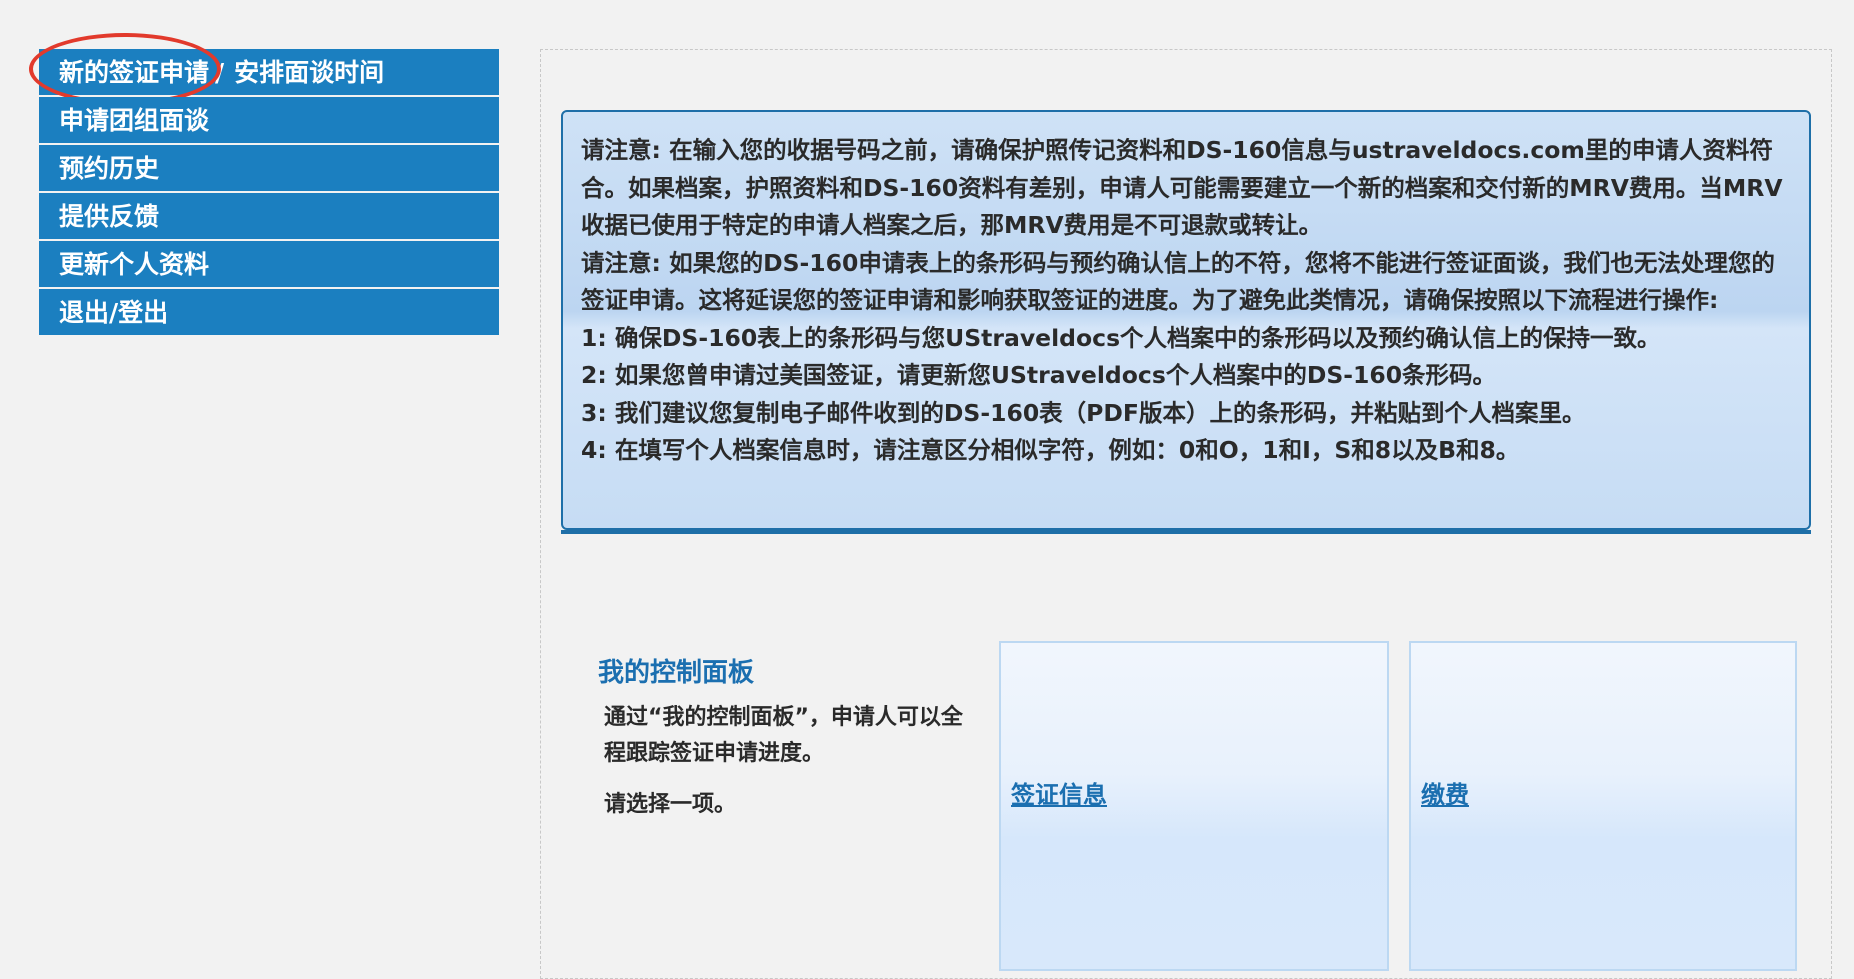 This screenshot has height=979, width=1854. What do you see at coordinates (269, 120) in the screenshot?
I see `sidebar-item-group-interview: 申请团组面谈` at bounding box center [269, 120].